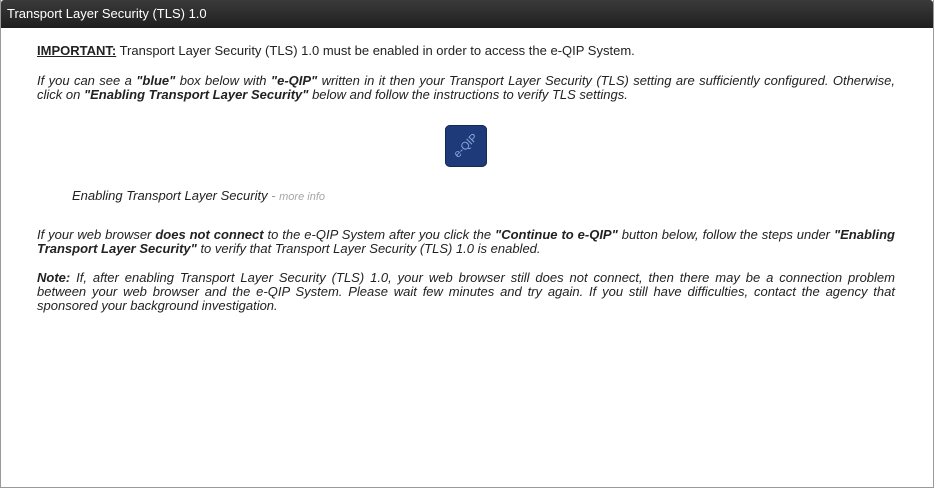 Image resolution: width=934 pixels, height=489 pixels. I want to click on para2-bold-not-connect: does not connect, so click(209, 234).